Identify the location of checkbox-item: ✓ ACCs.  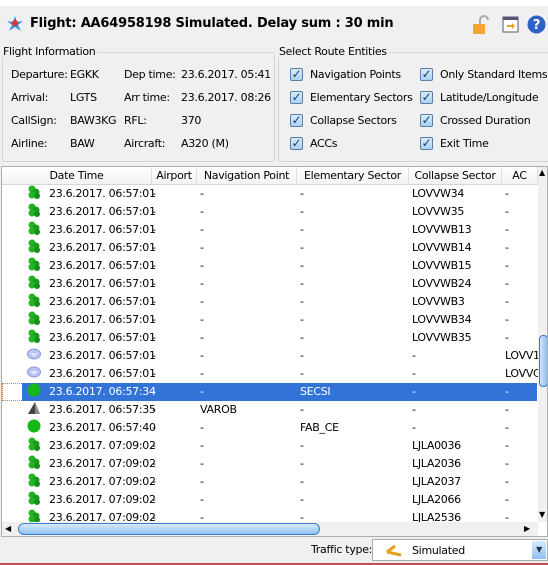
(314, 143).